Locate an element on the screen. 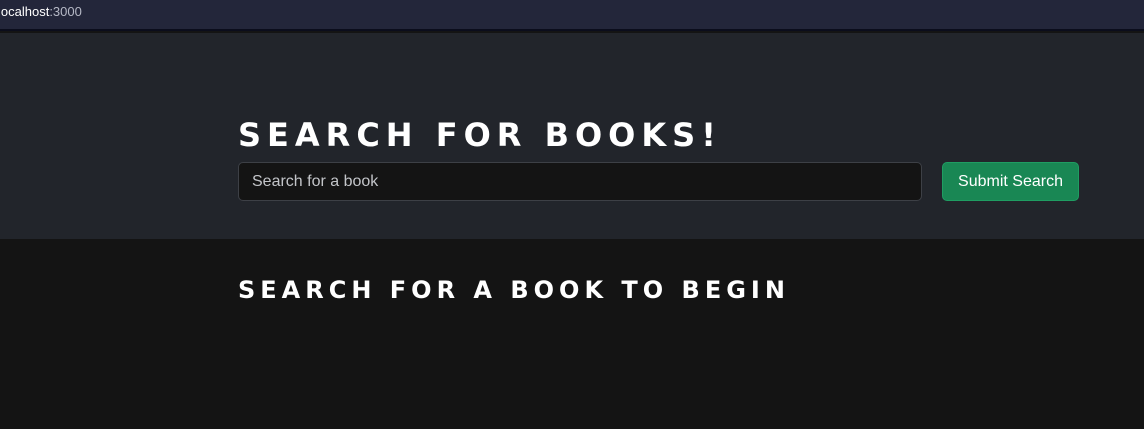  search-input is located at coordinates (580, 181).